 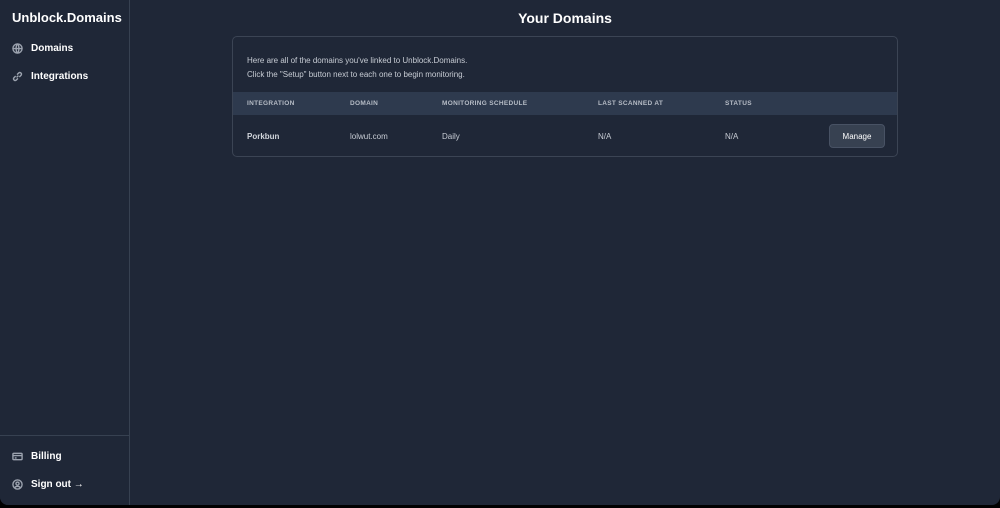 I want to click on sidebar-item-label: Domains, so click(x=52, y=48).